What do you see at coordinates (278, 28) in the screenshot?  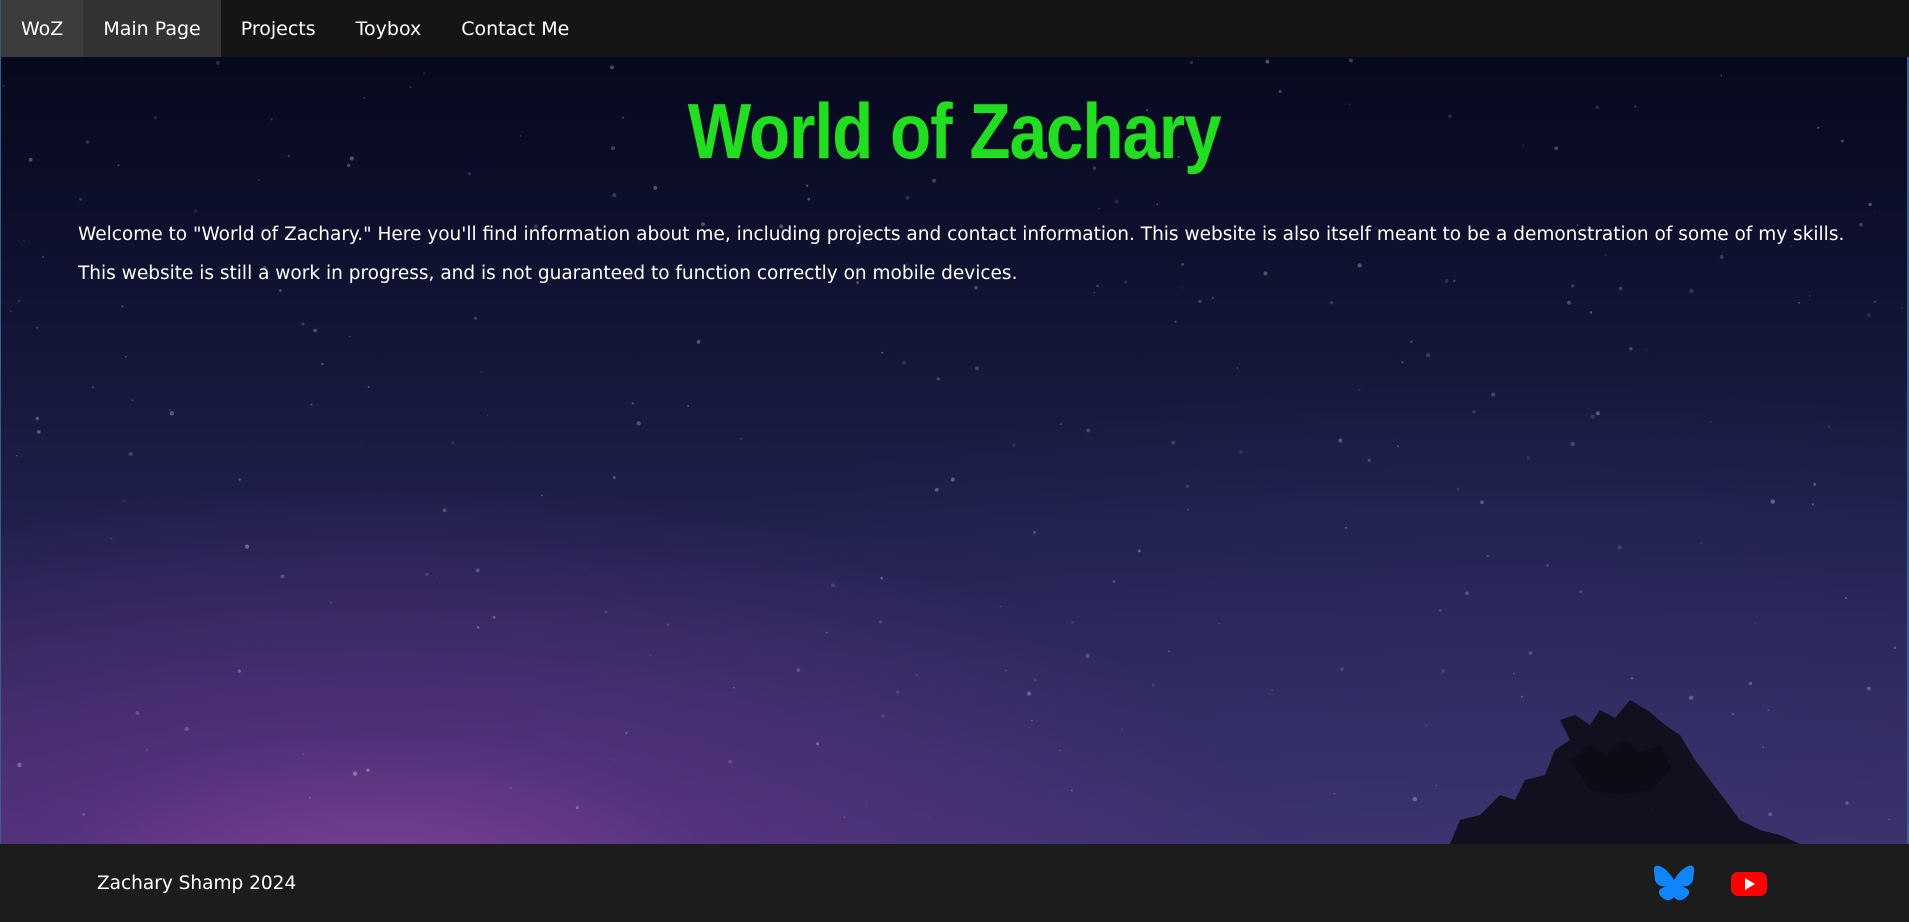 I see `nav-item-projects: Projects` at bounding box center [278, 28].